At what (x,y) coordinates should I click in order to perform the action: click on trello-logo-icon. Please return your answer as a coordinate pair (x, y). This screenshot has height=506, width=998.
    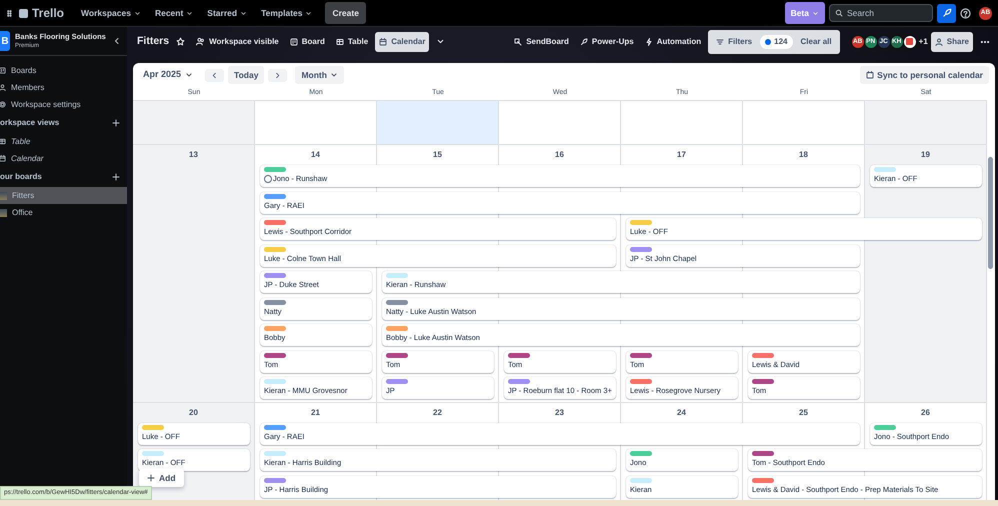
    Looking at the image, I should click on (23, 13).